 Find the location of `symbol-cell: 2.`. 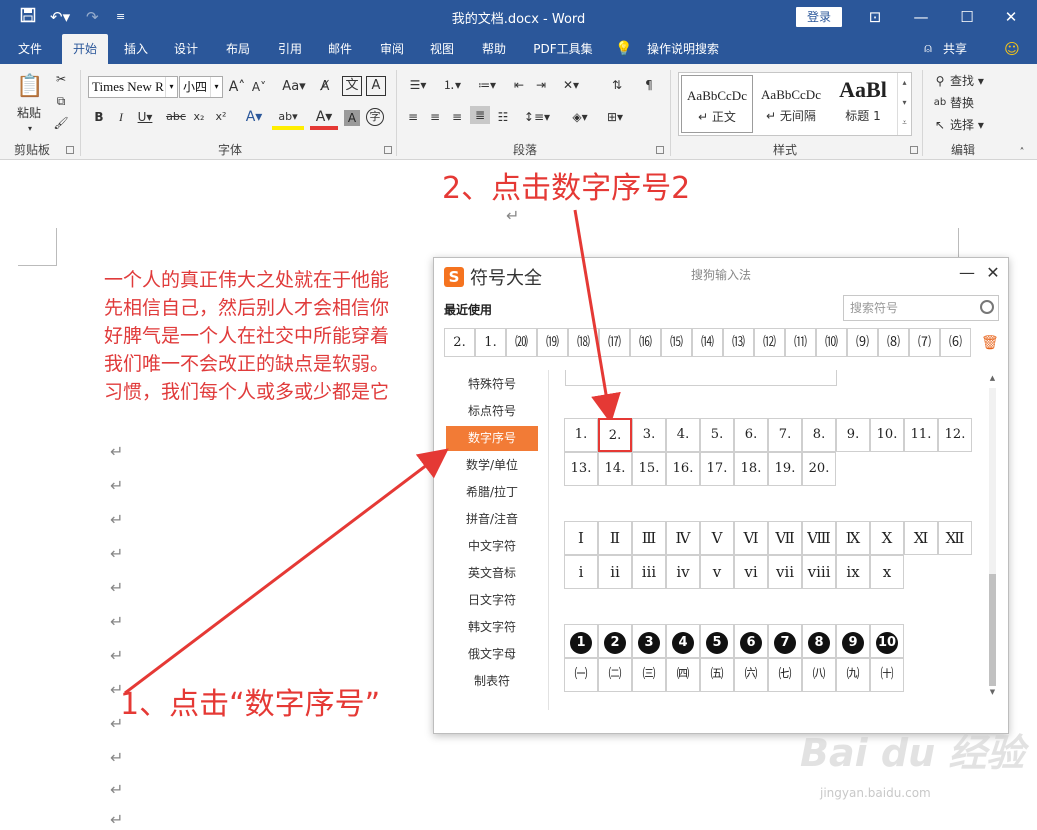

symbol-cell: 2. is located at coordinates (615, 435).